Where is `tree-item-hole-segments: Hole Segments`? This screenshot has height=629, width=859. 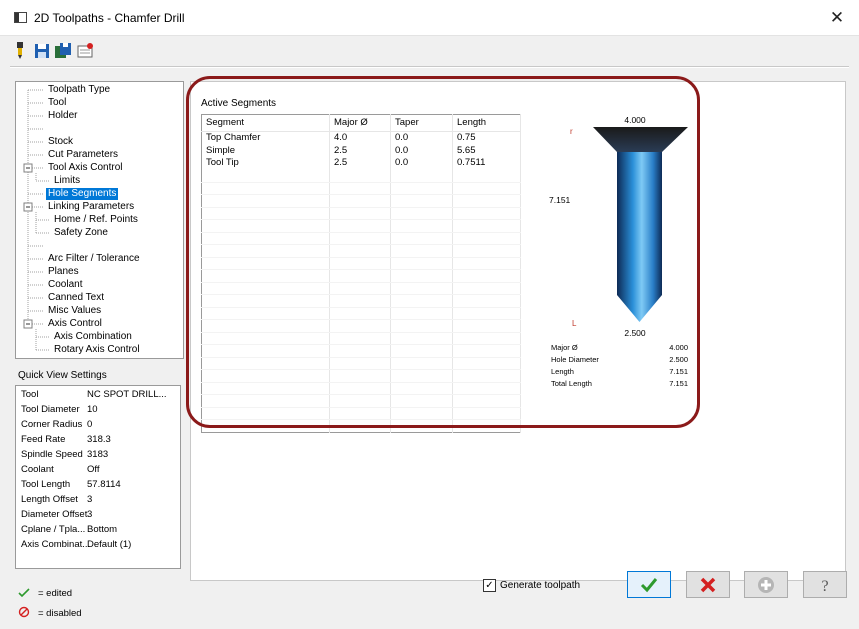
tree-item-hole-segments: Hole Segments is located at coordinates (82, 194).